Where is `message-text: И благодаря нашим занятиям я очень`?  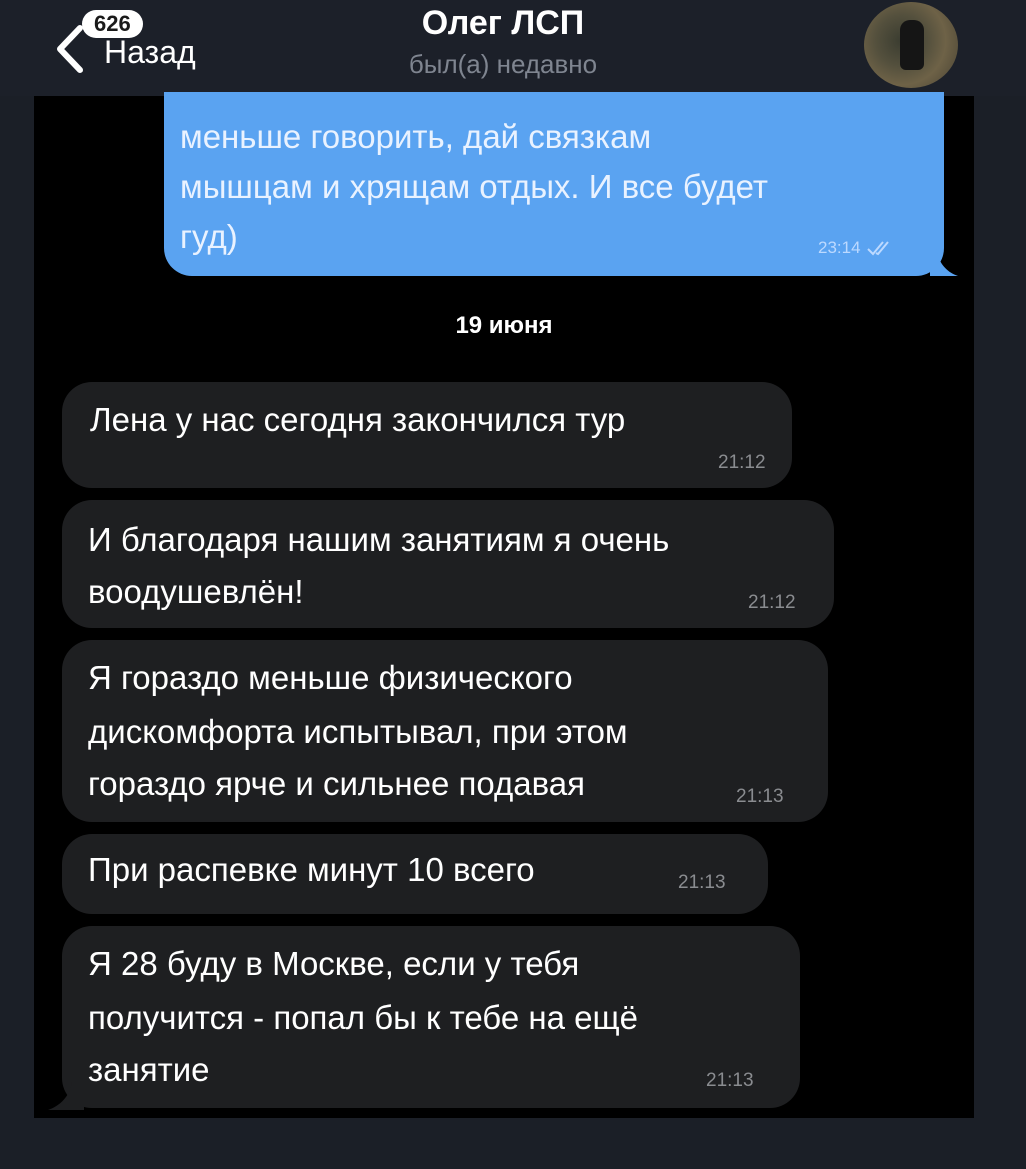
message-text: И благодаря нашим занятиям я очень is located at coordinates (379, 539).